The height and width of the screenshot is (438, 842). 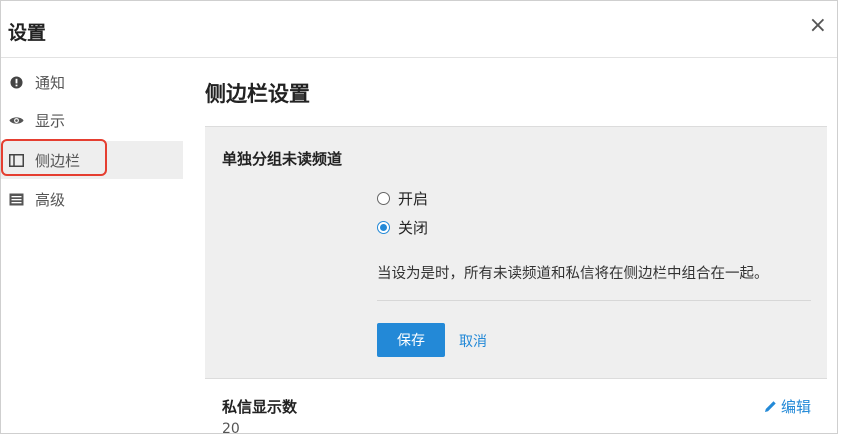 I want to click on modal-title: 设置, so click(x=27, y=33).